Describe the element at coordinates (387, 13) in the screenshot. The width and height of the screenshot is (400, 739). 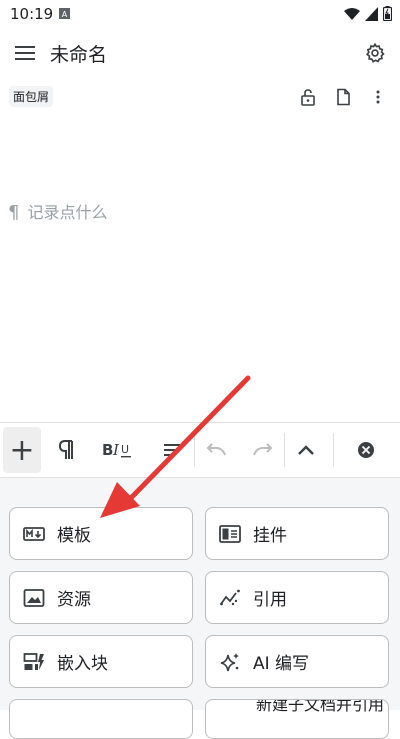
I see `battery-icon` at that location.